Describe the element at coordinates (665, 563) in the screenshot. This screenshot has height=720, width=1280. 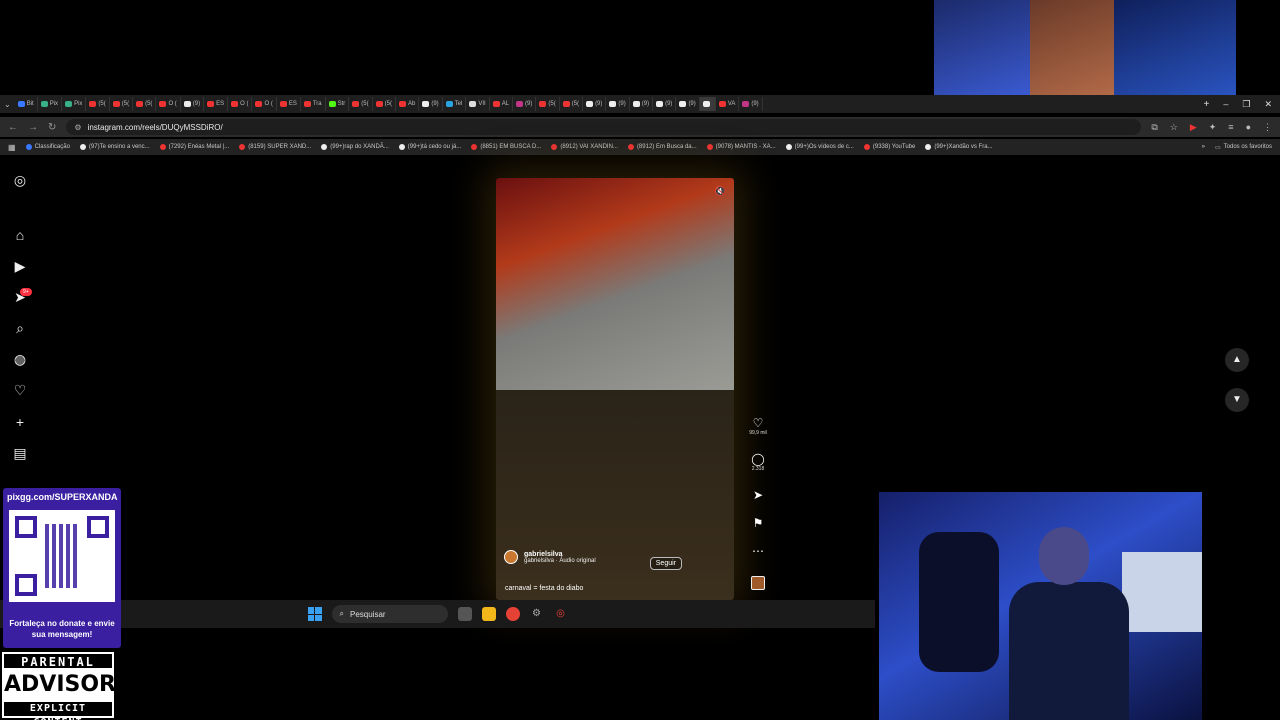
I see `follow-button: Seguir` at that location.